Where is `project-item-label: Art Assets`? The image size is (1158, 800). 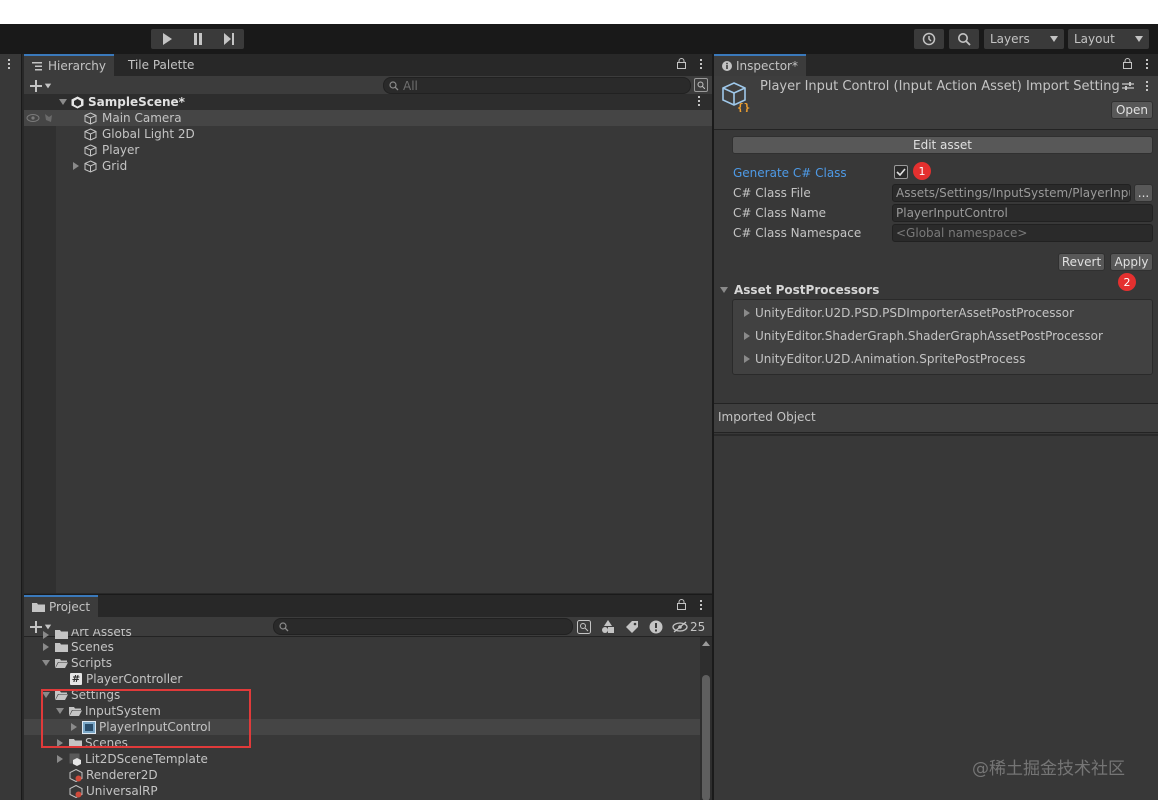 project-item-label: Art Assets is located at coordinates (101, 634).